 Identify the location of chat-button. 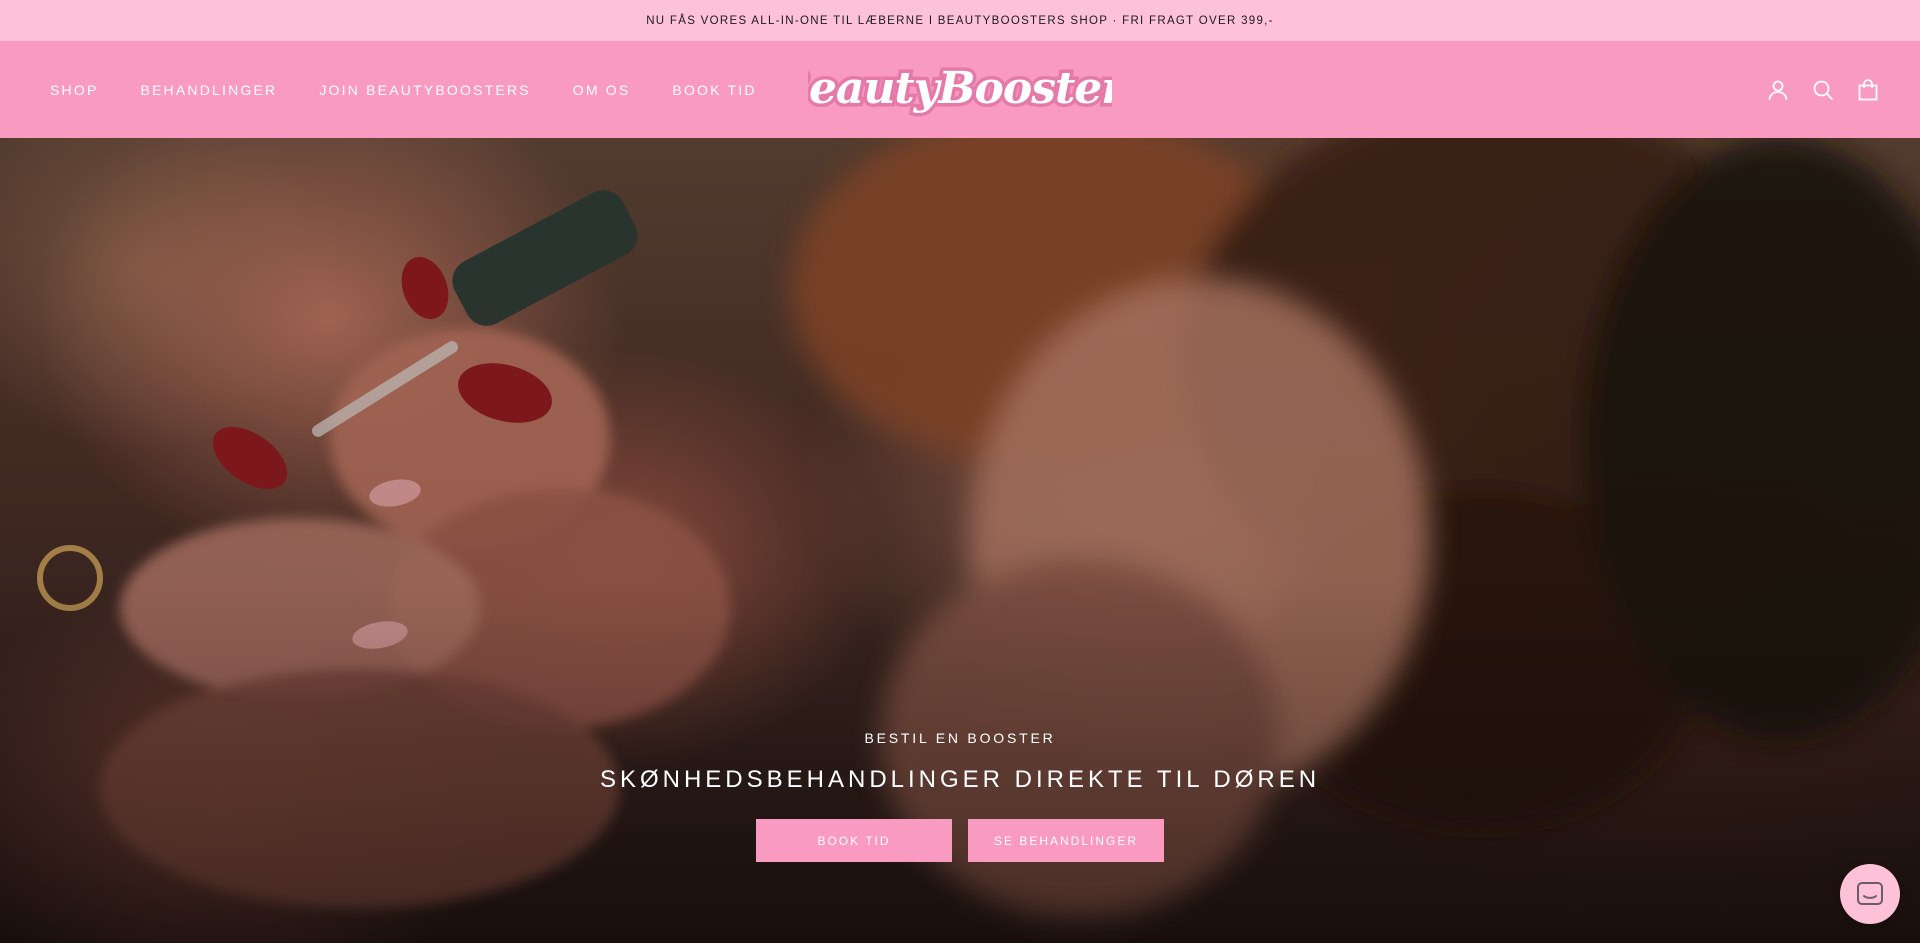
(1870, 894).